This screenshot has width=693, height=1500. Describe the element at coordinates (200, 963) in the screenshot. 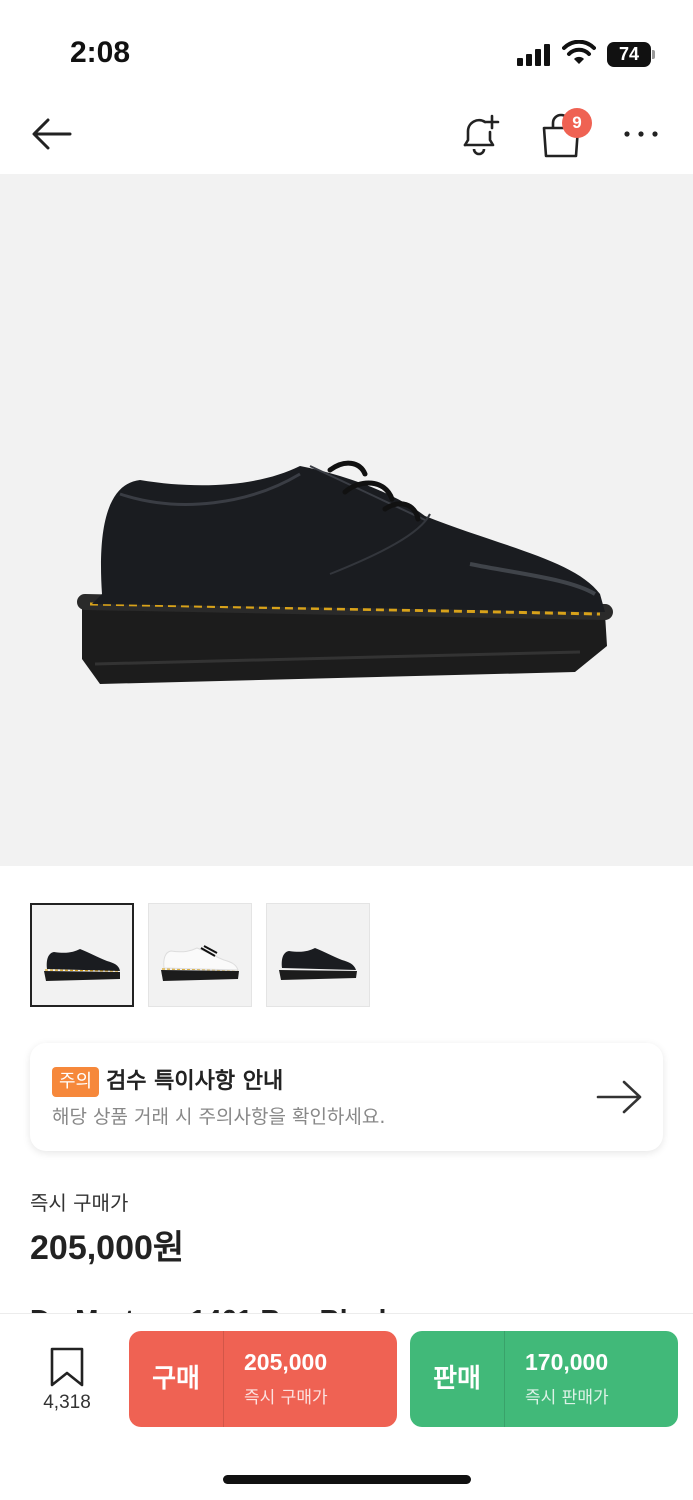

I see `white-shoe-thumbnail-icon` at that location.